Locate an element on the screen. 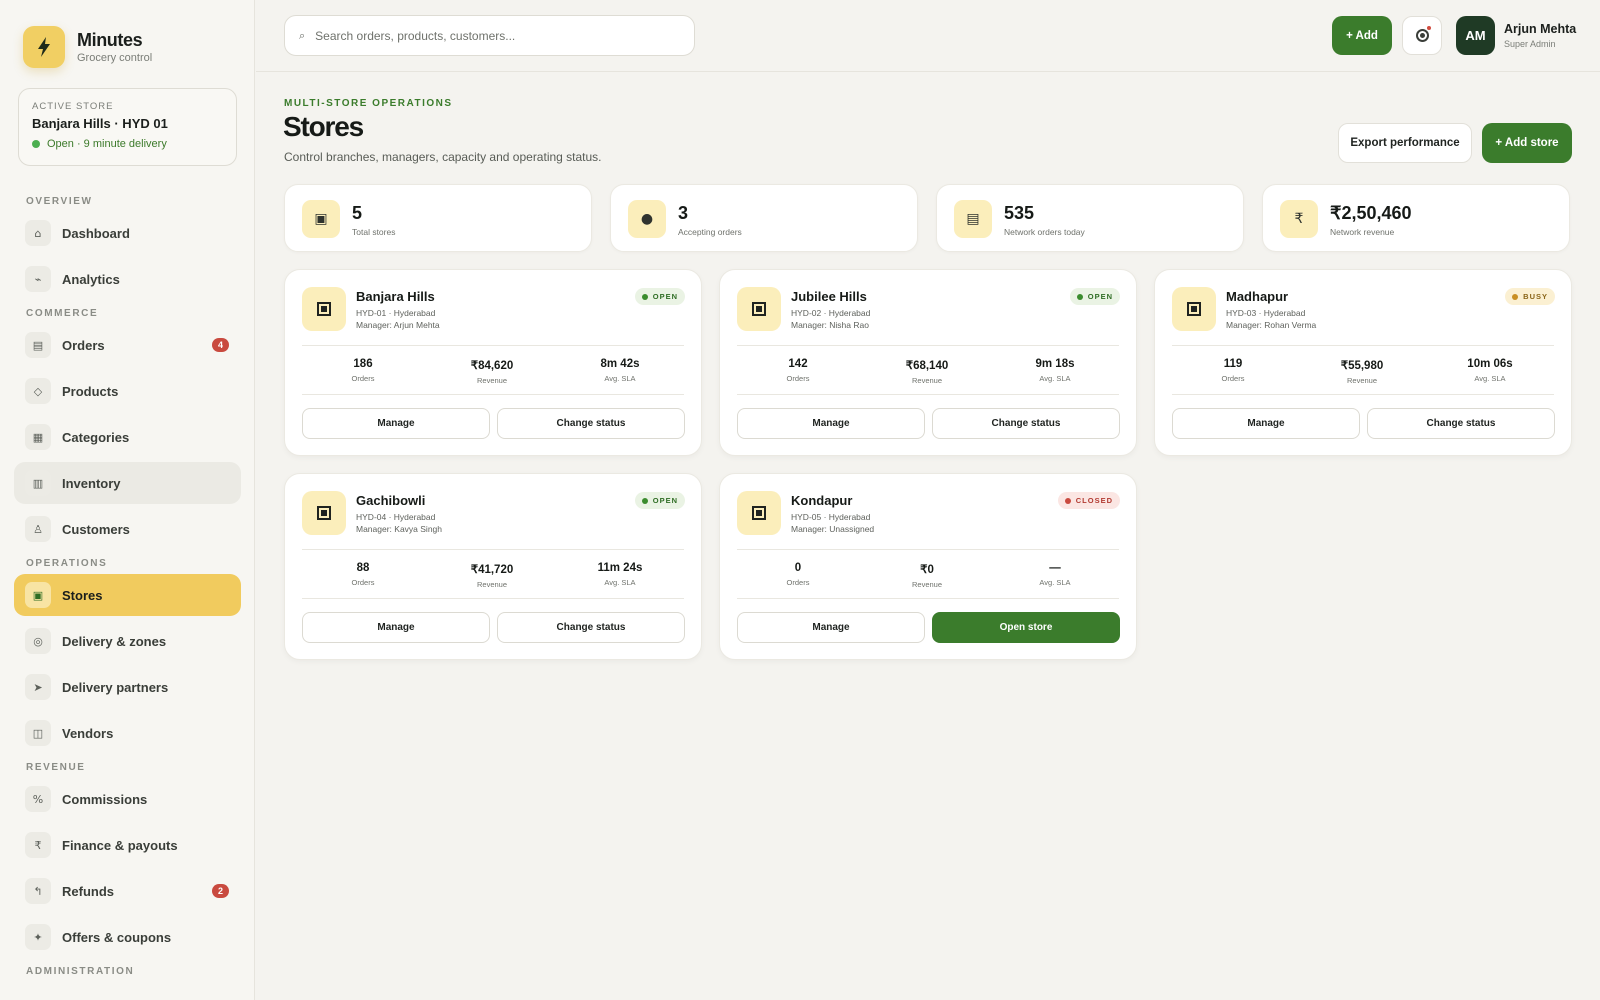  sidebar-item-commissions: % Commissions is located at coordinates (127, 799).